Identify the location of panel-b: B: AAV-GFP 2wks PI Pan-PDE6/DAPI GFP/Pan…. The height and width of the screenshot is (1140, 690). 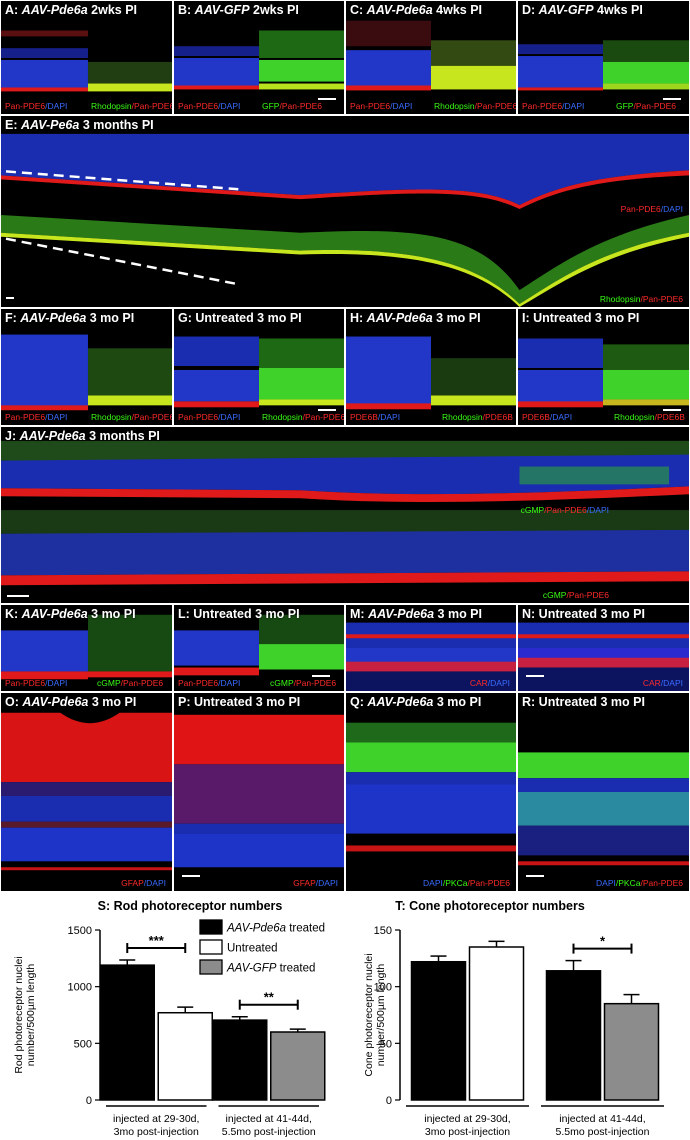
(259, 57).